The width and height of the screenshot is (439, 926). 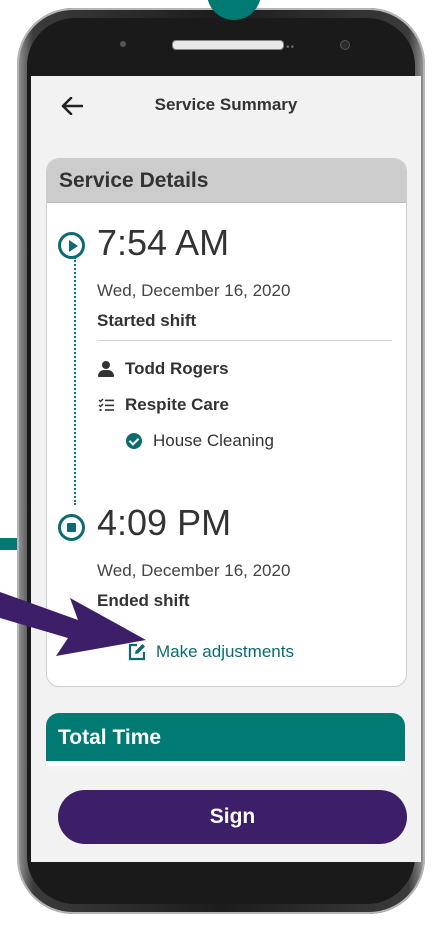 I want to click on start-time: 7:54 AM, so click(x=163, y=242).